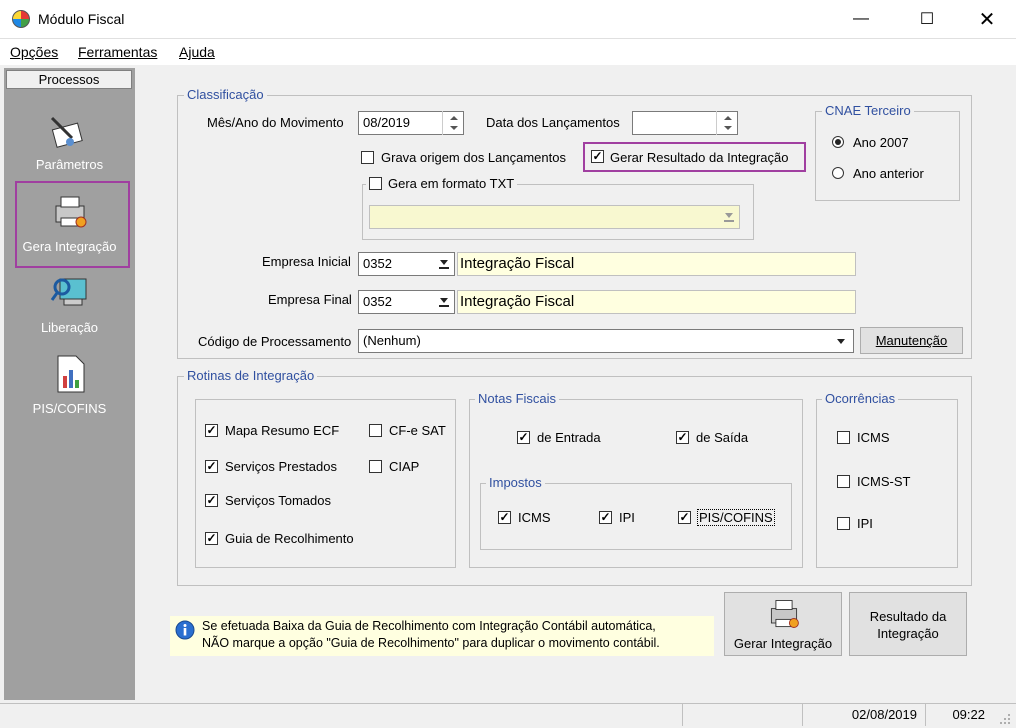 This screenshot has height=728, width=1016. I want to click on chevron-down-icon, so click(841, 341).